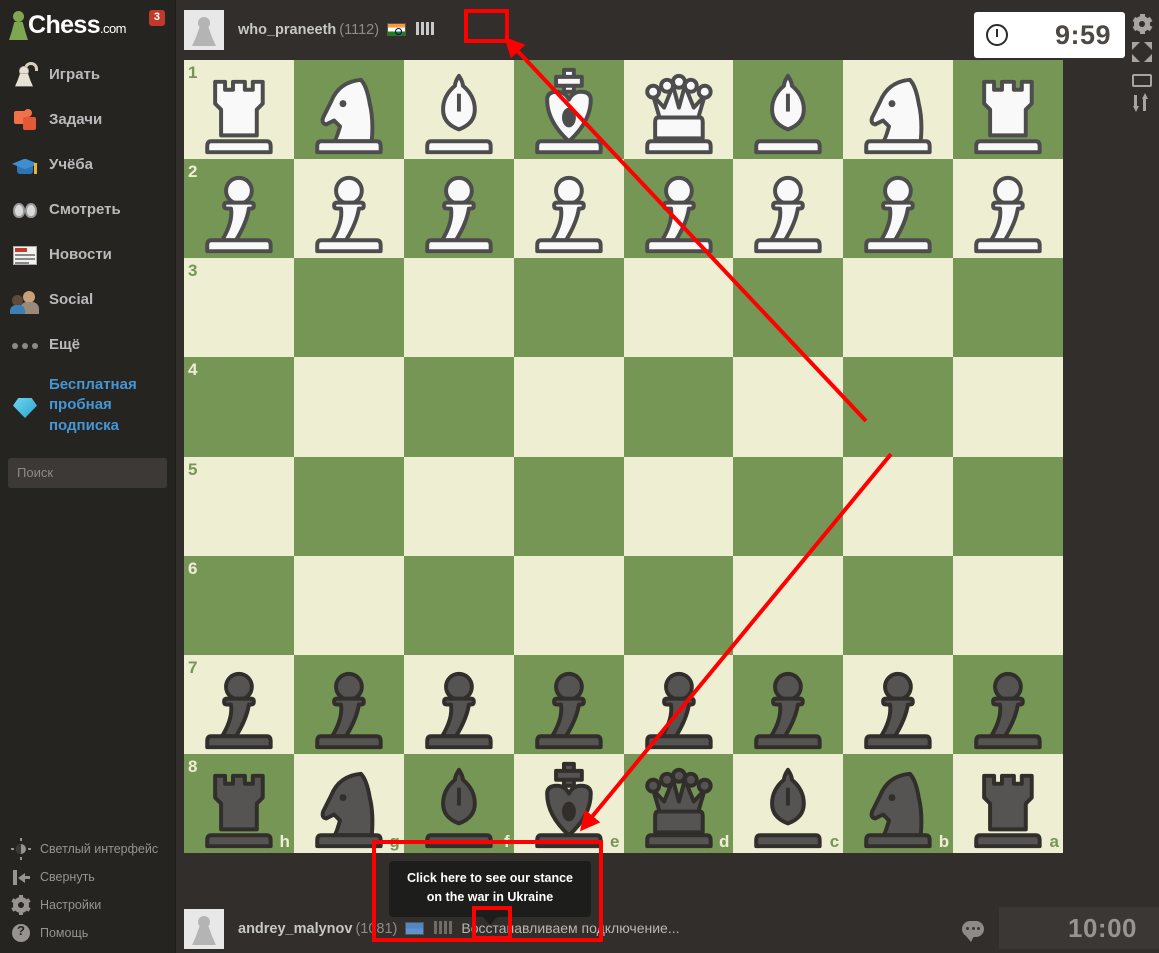 This screenshot has height=953, width=1159. I want to click on board-square-g7, so click(348, 704).